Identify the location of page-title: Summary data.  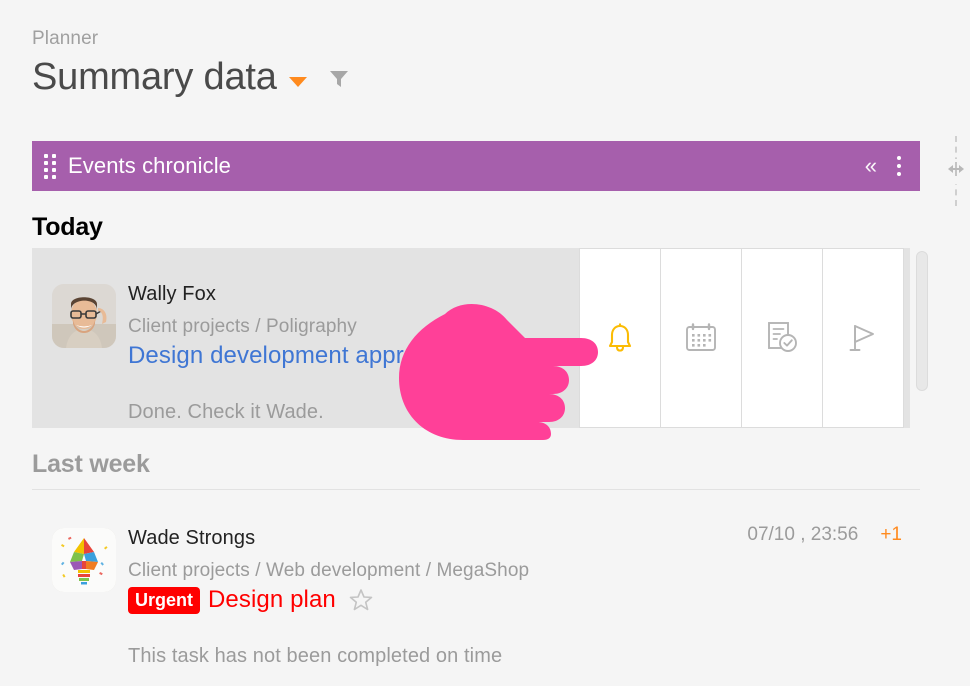
(154, 77).